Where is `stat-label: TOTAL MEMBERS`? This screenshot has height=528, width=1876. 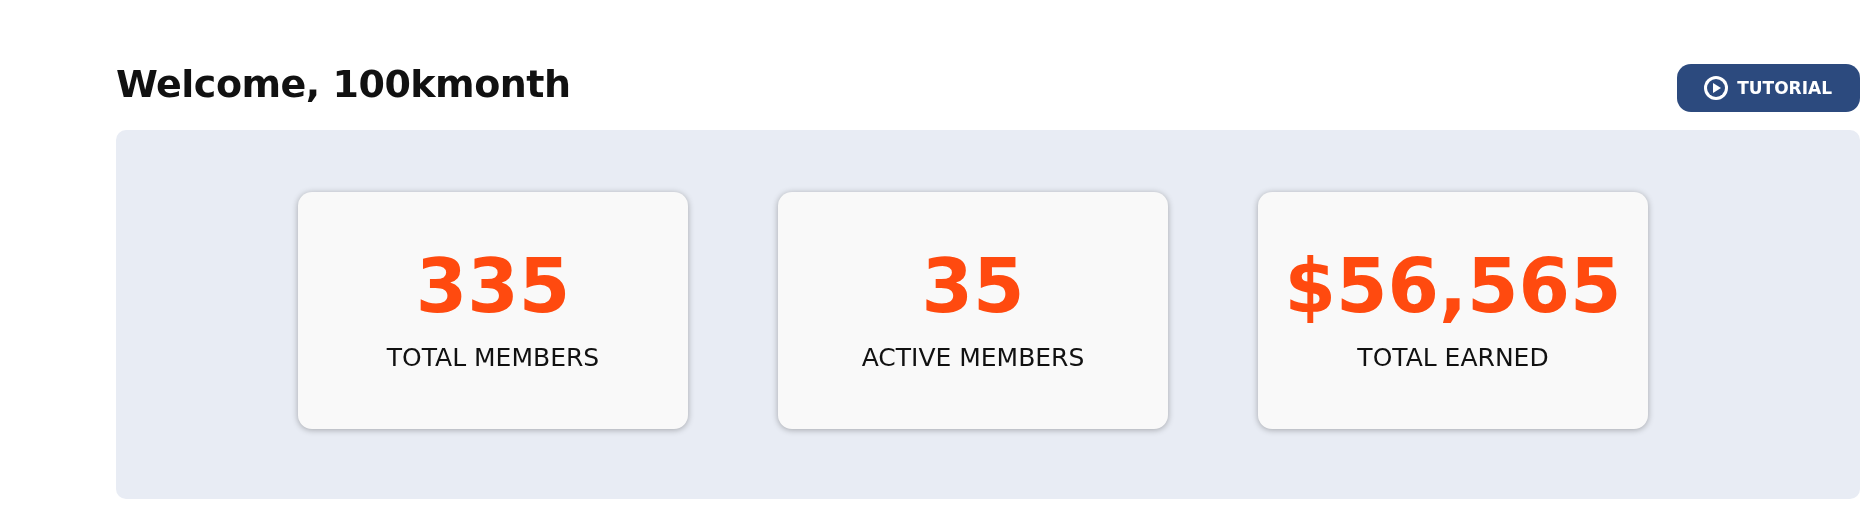 stat-label: TOTAL MEMBERS is located at coordinates (493, 357).